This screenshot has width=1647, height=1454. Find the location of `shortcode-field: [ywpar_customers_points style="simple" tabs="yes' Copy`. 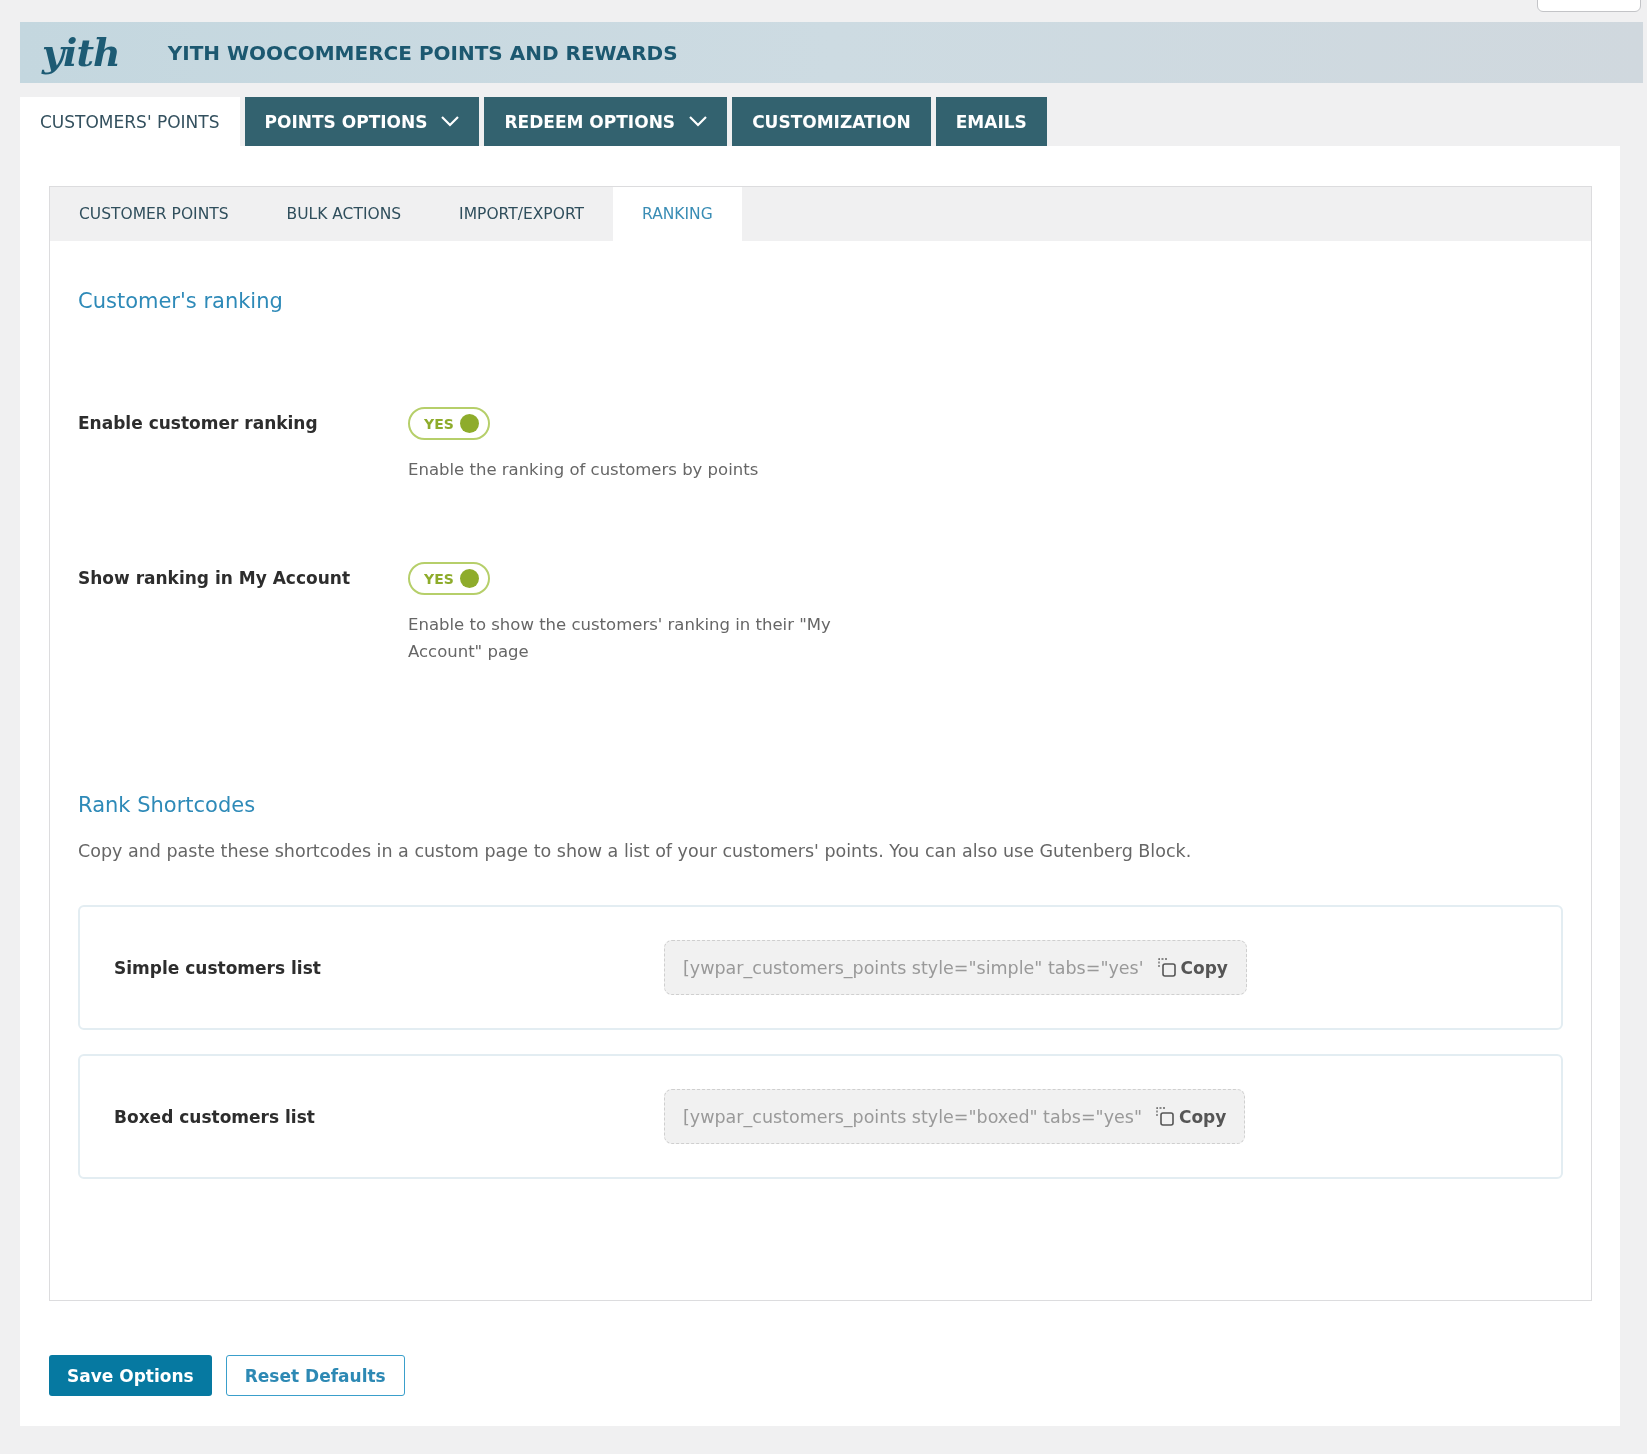

shortcode-field: [ywpar_customers_points style="simple" tabs="yes' Copy is located at coordinates (955, 967).